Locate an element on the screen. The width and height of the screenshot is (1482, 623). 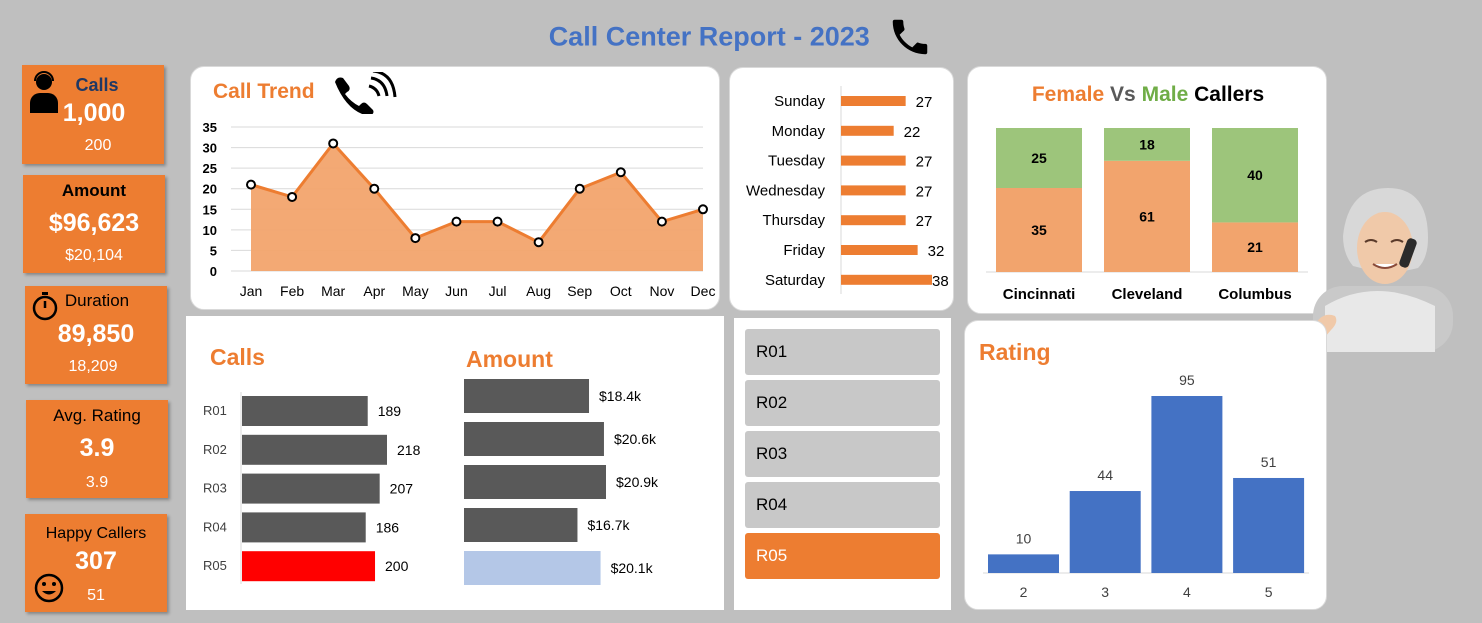
y-tick-label: 0 is located at coordinates (213, 271).